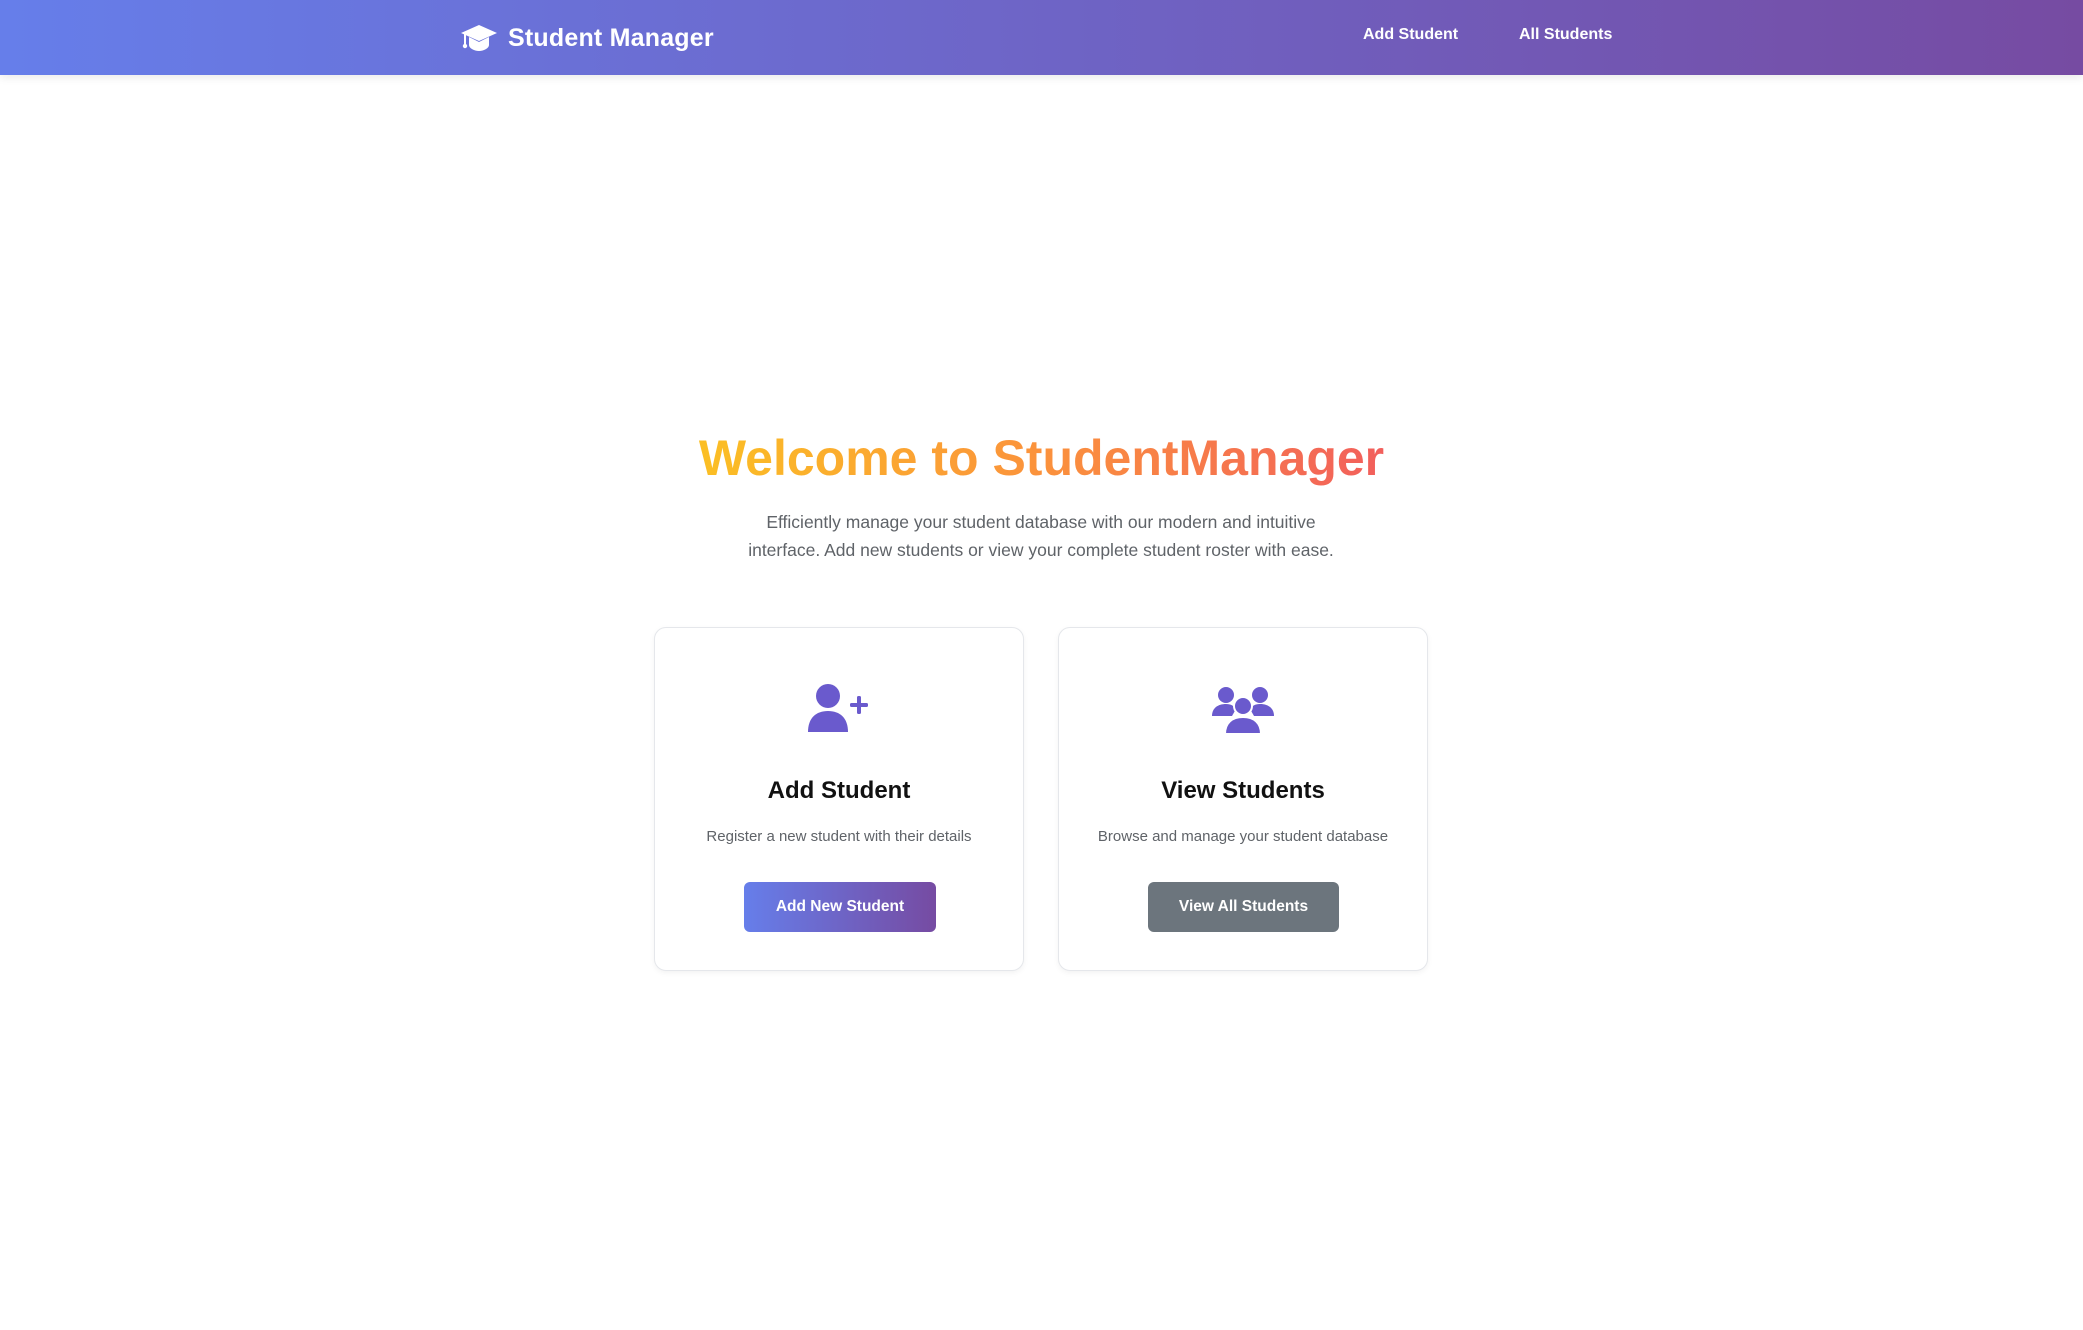 This screenshot has width=2083, height=1330. I want to click on users-icon, so click(1243, 711).